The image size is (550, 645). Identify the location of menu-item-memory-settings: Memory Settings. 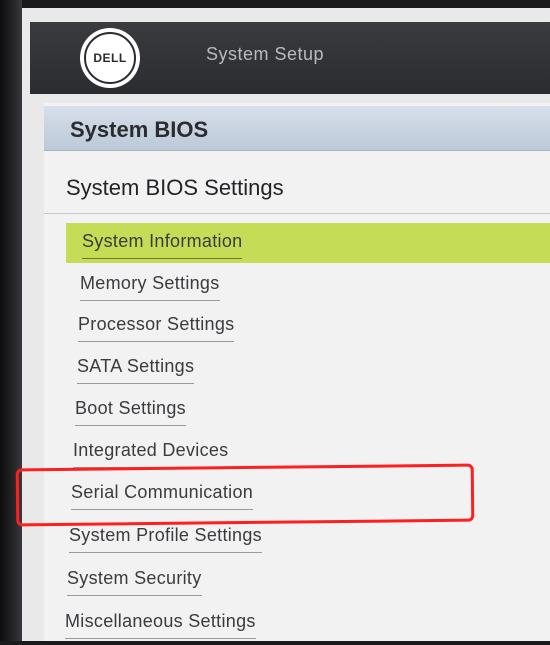
(150, 290).